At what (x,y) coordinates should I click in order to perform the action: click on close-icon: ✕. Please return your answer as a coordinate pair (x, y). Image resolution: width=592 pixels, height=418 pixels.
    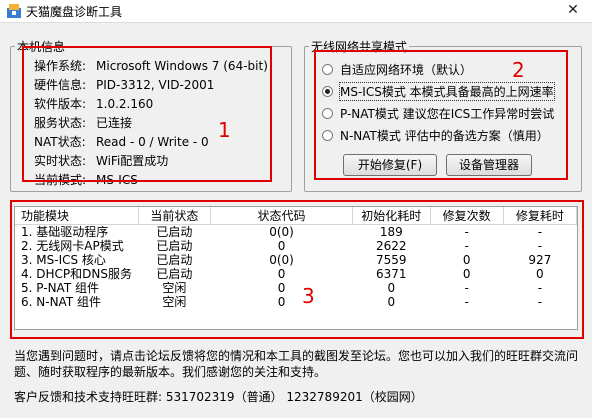
    Looking at the image, I should click on (573, 10).